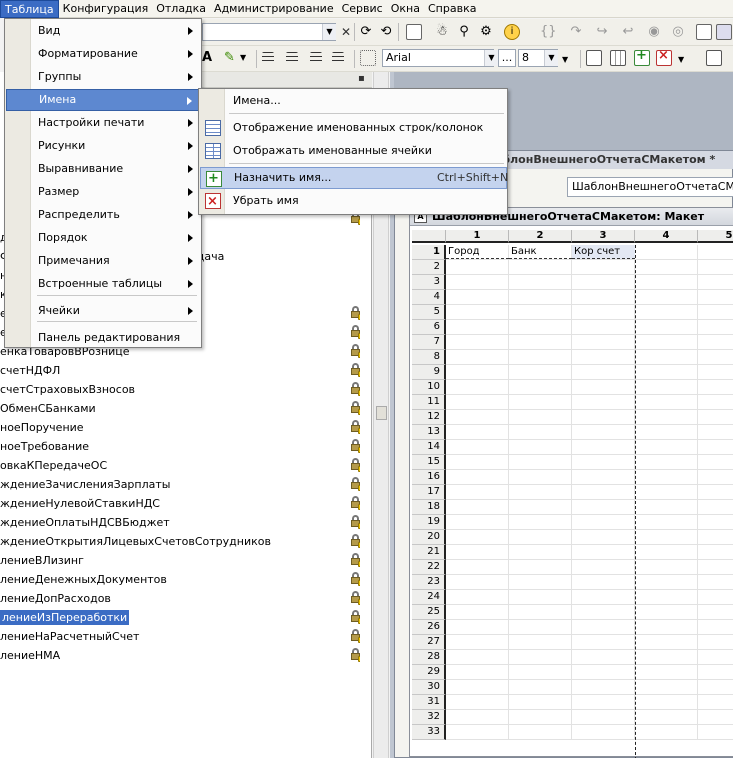 This screenshot has width=733, height=758. What do you see at coordinates (724, 32) in the screenshot?
I see `properties-icon` at bounding box center [724, 32].